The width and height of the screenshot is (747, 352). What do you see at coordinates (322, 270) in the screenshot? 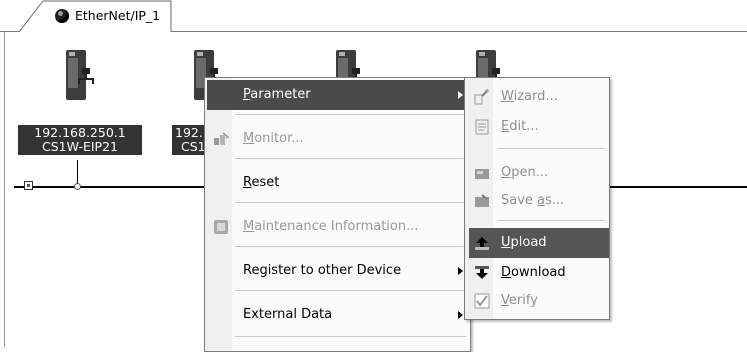
I see `menu-item-label: Register to other Device` at bounding box center [322, 270].